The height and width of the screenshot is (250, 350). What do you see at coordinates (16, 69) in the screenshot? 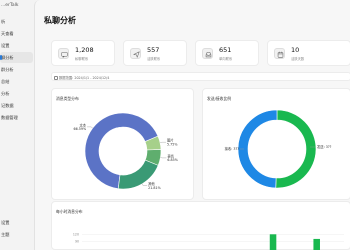
I see `sidebar-item-group-analysis: 群分析` at bounding box center [16, 69].